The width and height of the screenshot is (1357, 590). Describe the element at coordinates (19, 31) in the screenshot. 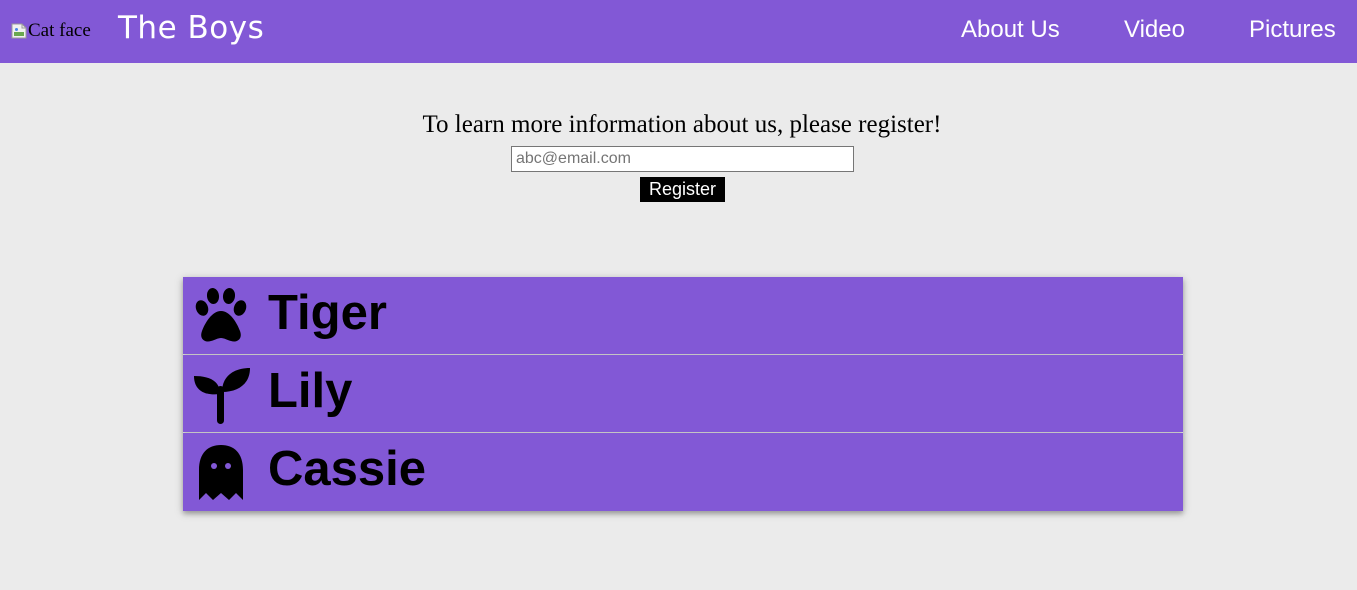

I see `broken-image-icon` at that location.